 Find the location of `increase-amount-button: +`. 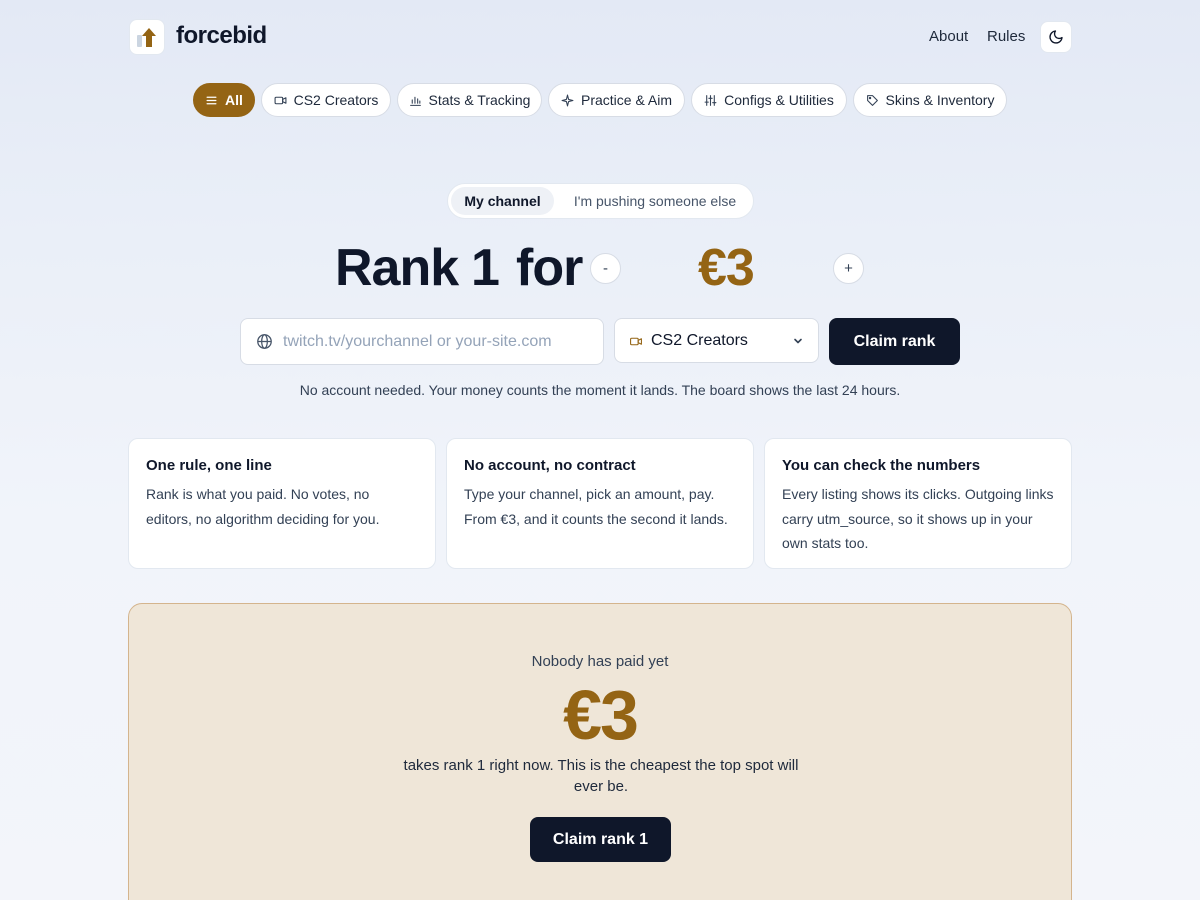

increase-amount-button: + is located at coordinates (848, 268).